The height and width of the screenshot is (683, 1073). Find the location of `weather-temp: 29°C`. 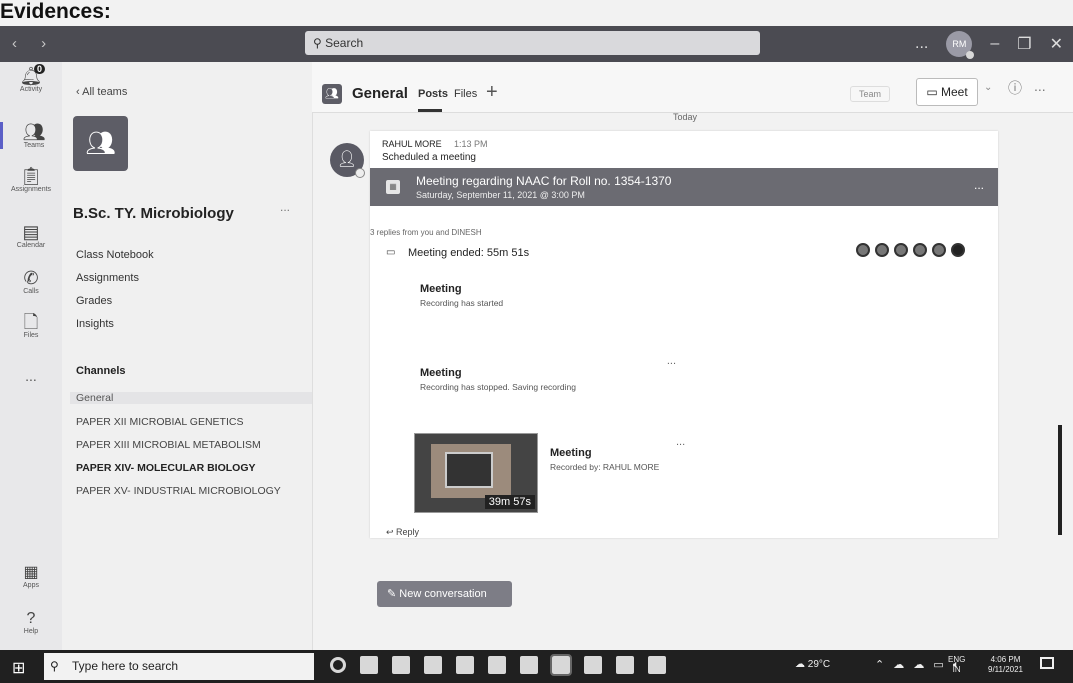

weather-temp: 29°C is located at coordinates (819, 664).